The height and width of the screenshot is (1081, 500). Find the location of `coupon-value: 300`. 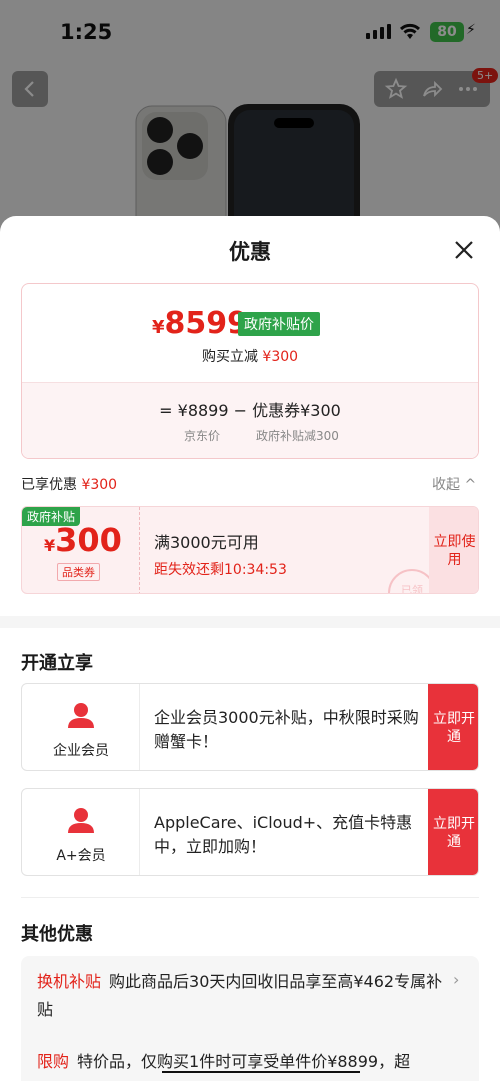

coupon-value: 300 is located at coordinates (88, 540).